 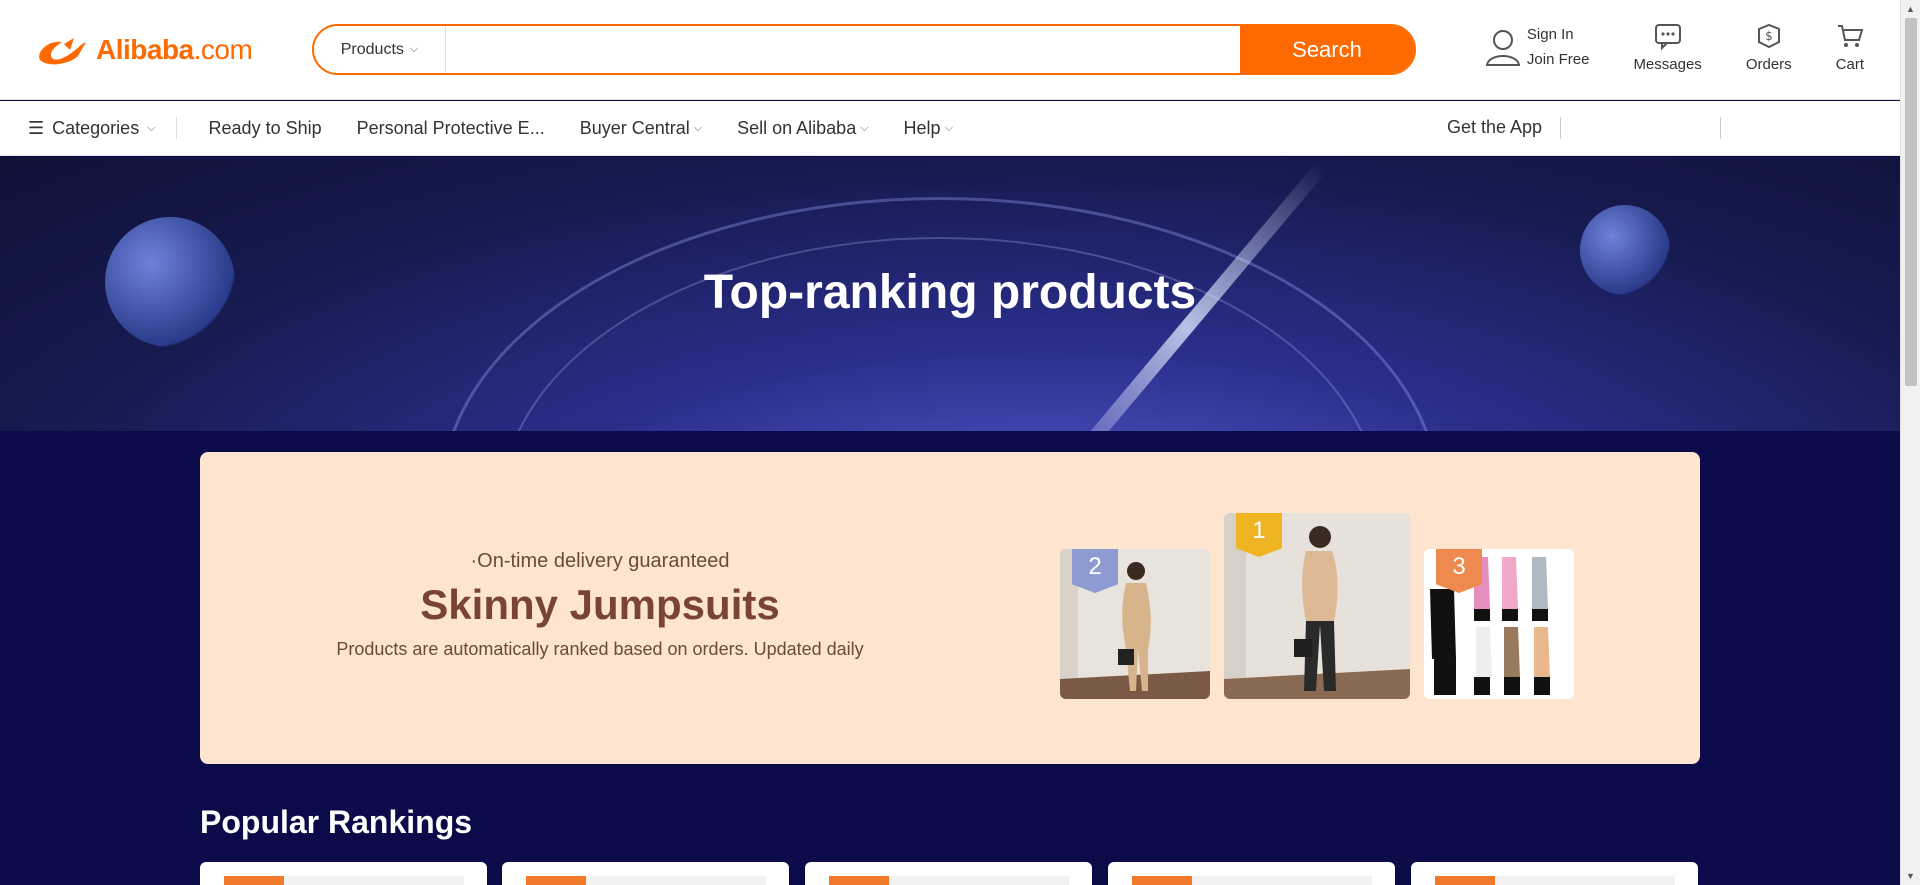 I want to click on product-rank-2: 2, so click(x=1135, y=624).